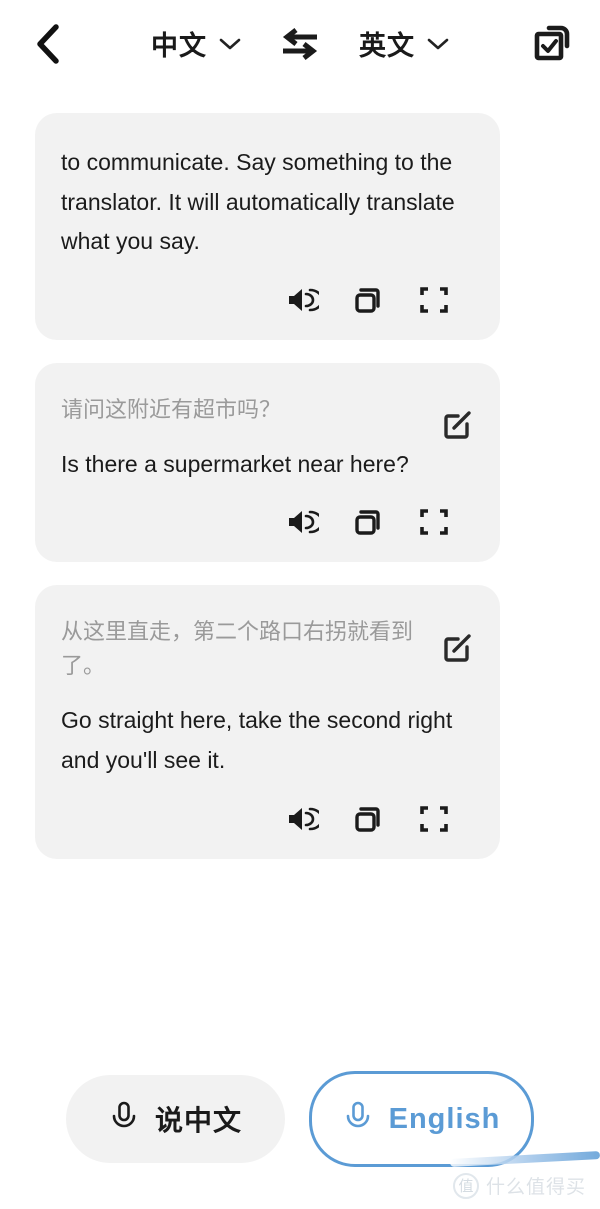  Describe the element at coordinates (387, 45) in the screenshot. I see `target-language-label: 英文` at that location.